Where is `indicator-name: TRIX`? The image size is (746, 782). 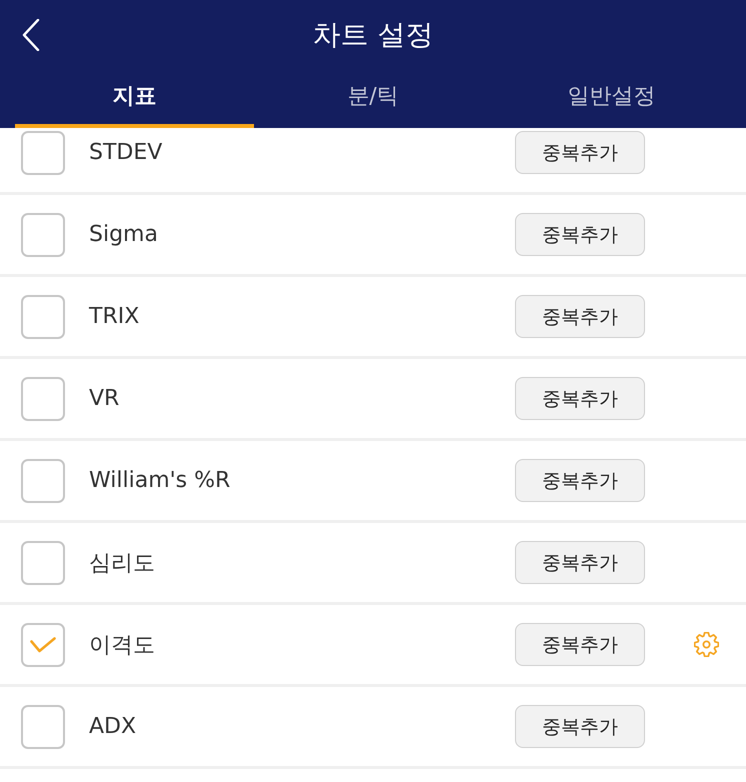
indicator-name: TRIX is located at coordinates (114, 316).